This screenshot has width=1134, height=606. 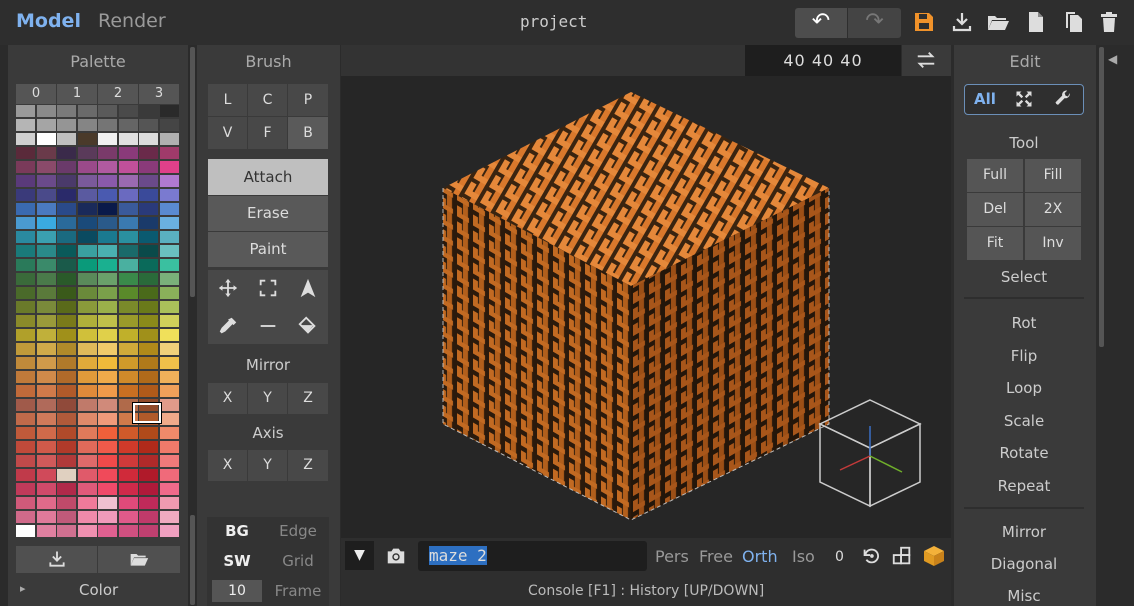 What do you see at coordinates (298, 561) in the screenshot?
I see `grid-toggle: Grid` at bounding box center [298, 561].